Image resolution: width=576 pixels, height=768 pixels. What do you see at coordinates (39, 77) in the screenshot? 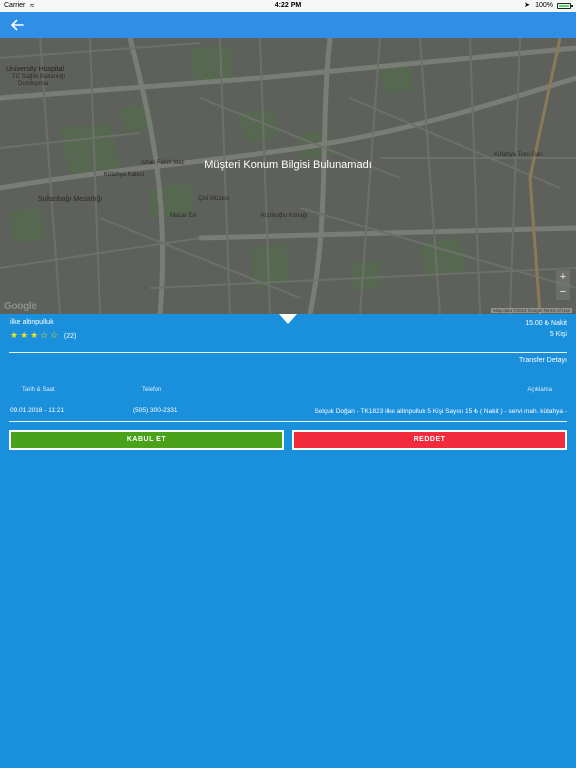
I see `map-label-tc-saglik: TC Sağlık Bakanlığı` at bounding box center [39, 77].